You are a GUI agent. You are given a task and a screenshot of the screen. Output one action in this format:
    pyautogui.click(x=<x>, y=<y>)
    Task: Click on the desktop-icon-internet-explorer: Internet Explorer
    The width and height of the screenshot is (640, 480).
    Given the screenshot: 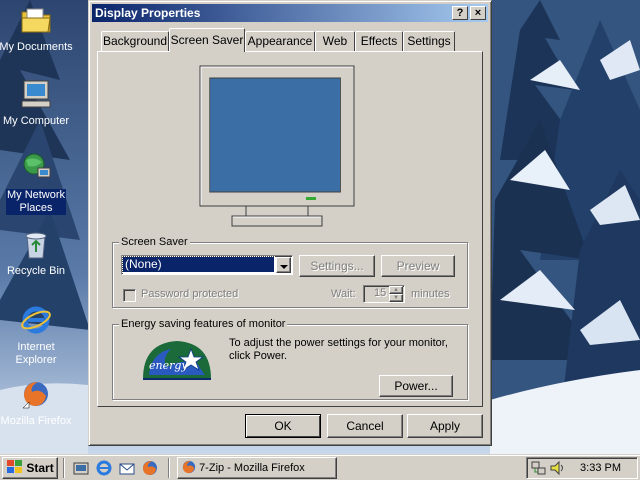 What is the action you would take?
    pyautogui.click(x=37, y=335)
    